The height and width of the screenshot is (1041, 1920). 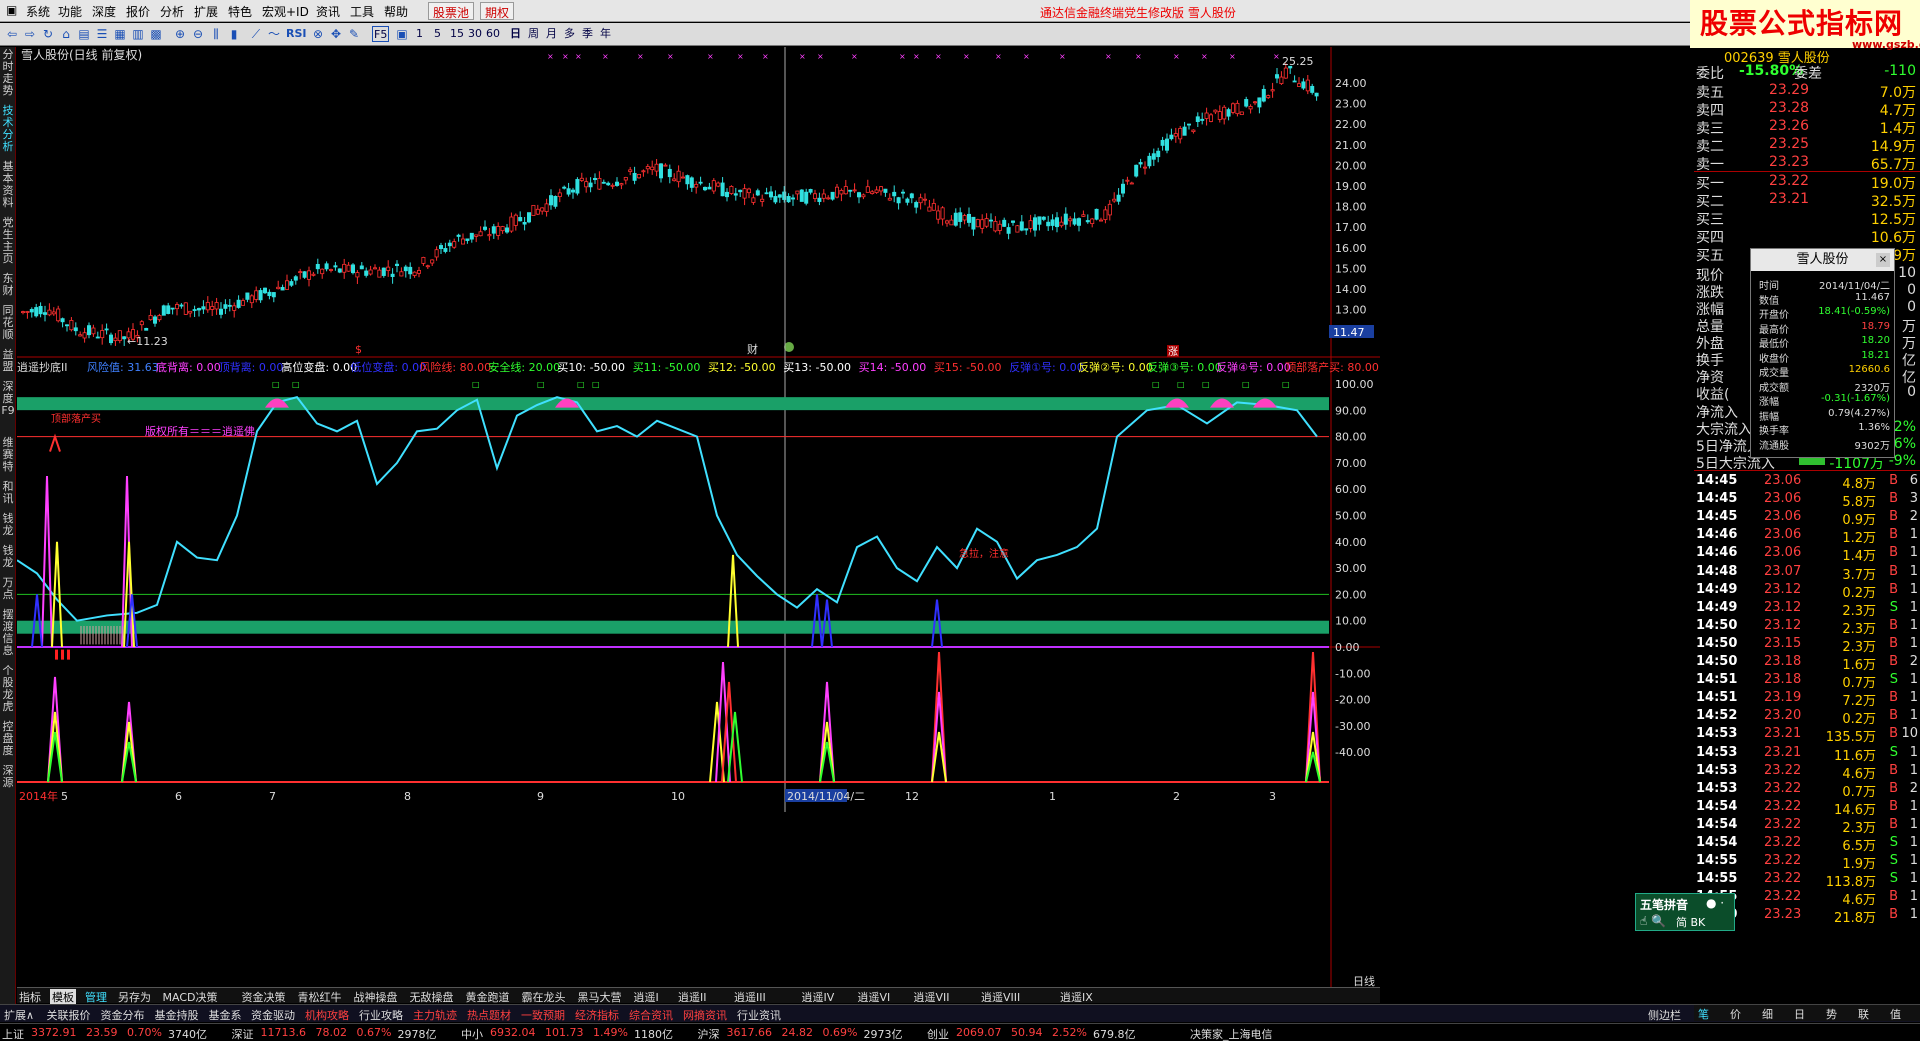 I want to click on extension-item-10: 一致预期, so click(x=543, y=1015).